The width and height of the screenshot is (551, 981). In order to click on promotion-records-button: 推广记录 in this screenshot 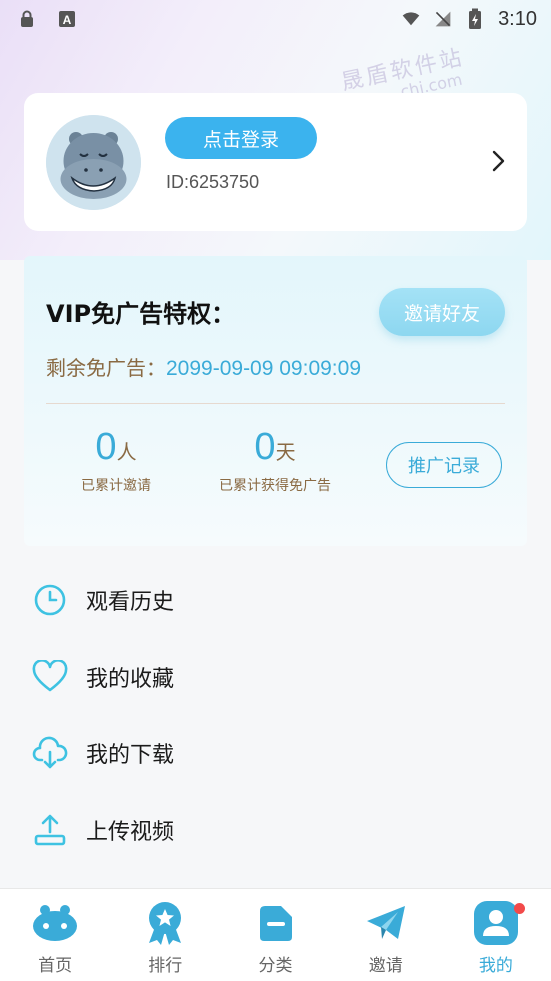, I will do `click(444, 465)`.